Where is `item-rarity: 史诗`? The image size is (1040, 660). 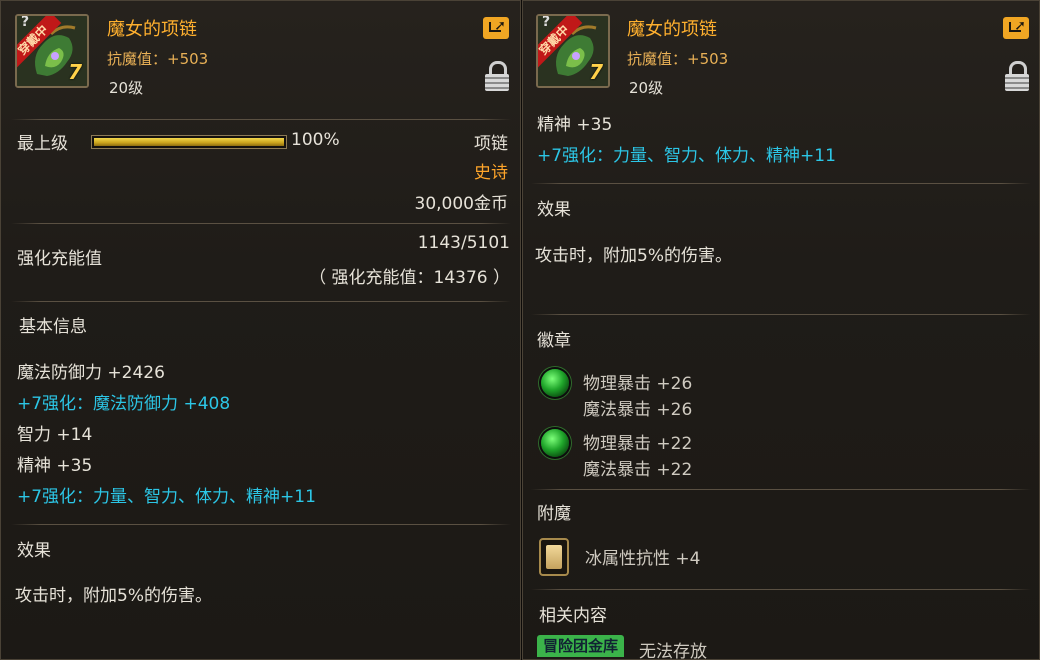 item-rarity: 史诗 is located at coordinates (491, 173).